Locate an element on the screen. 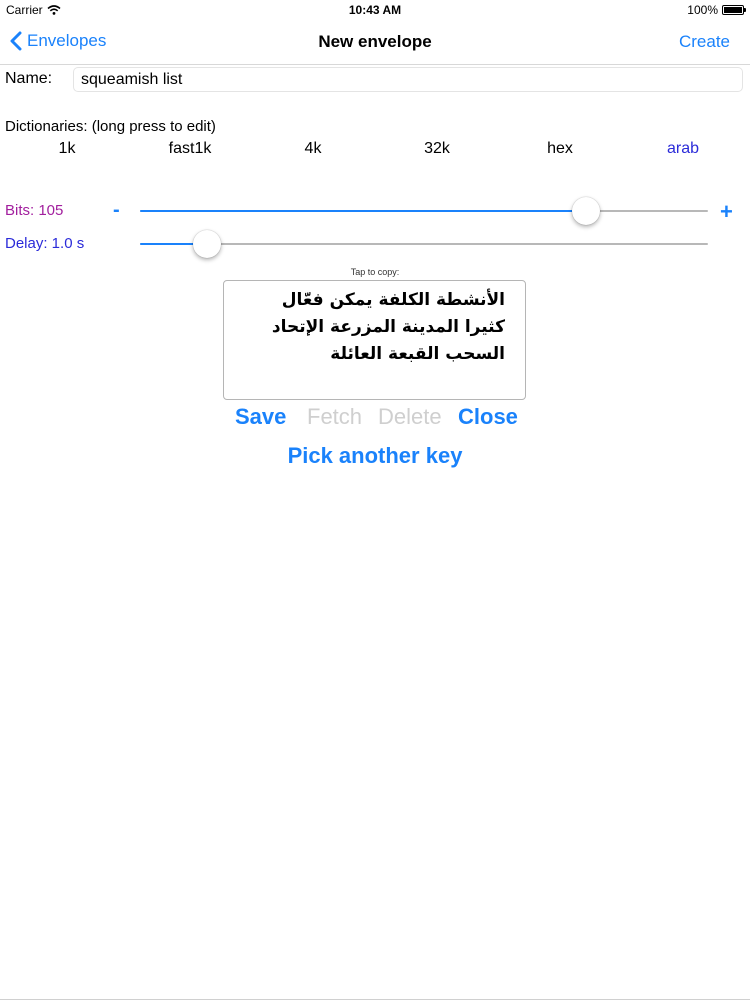  create-button: Create is located at coordinates (704, 42).